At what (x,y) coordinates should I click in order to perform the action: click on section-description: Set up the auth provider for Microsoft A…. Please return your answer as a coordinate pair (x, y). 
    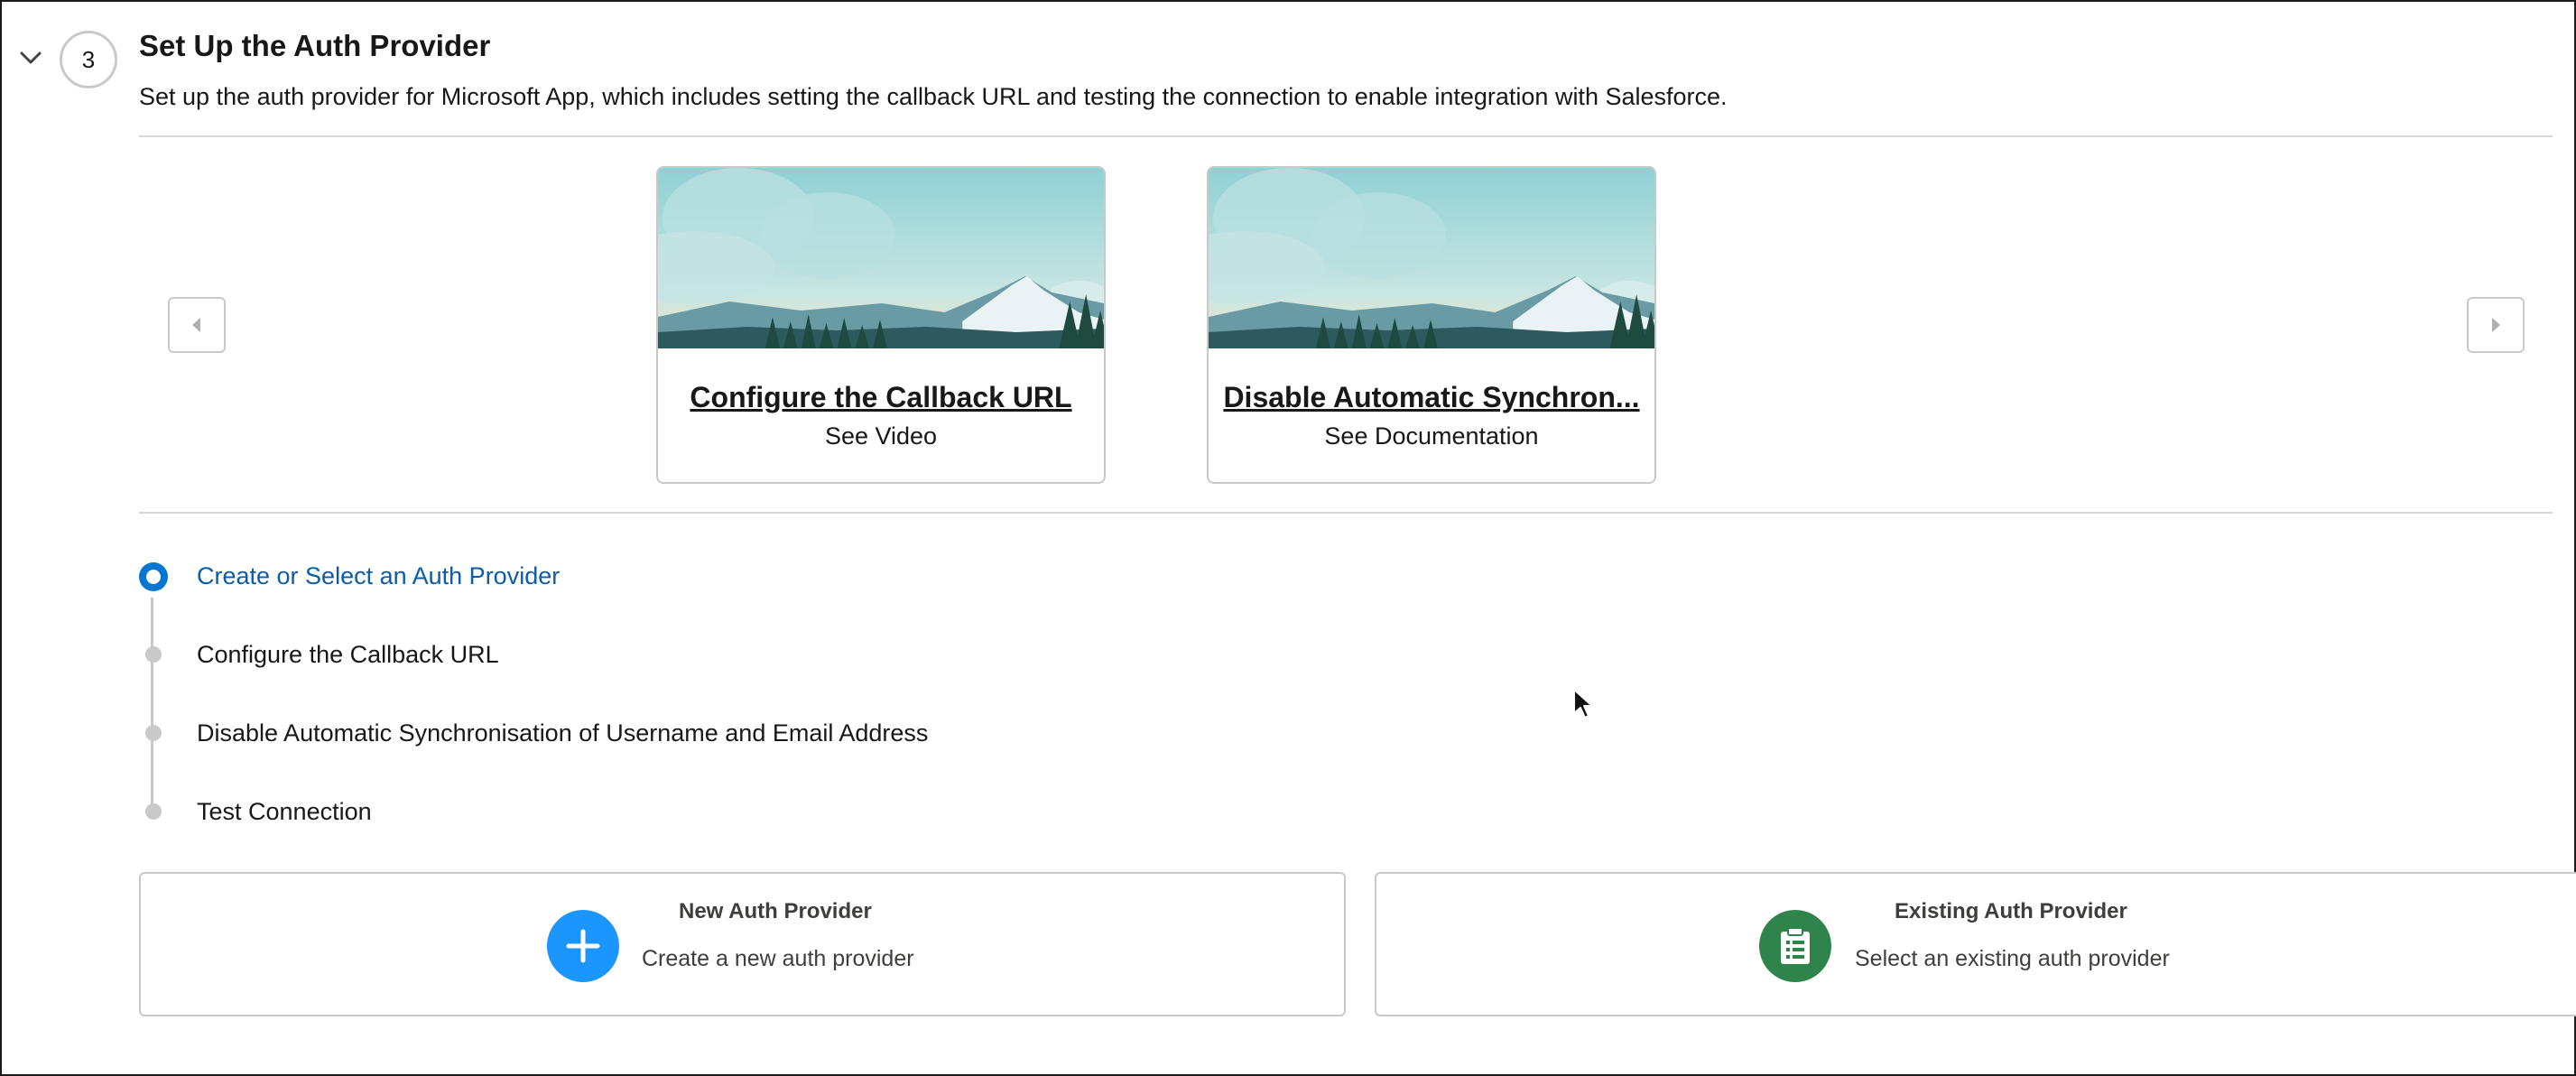
    Looking at the image, I should click on (933, 96).